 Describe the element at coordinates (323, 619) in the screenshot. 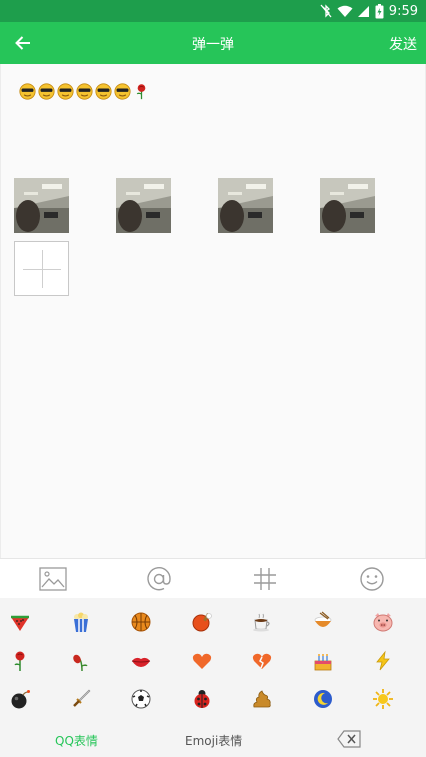

I see `rice-bowl-icon` at that location.